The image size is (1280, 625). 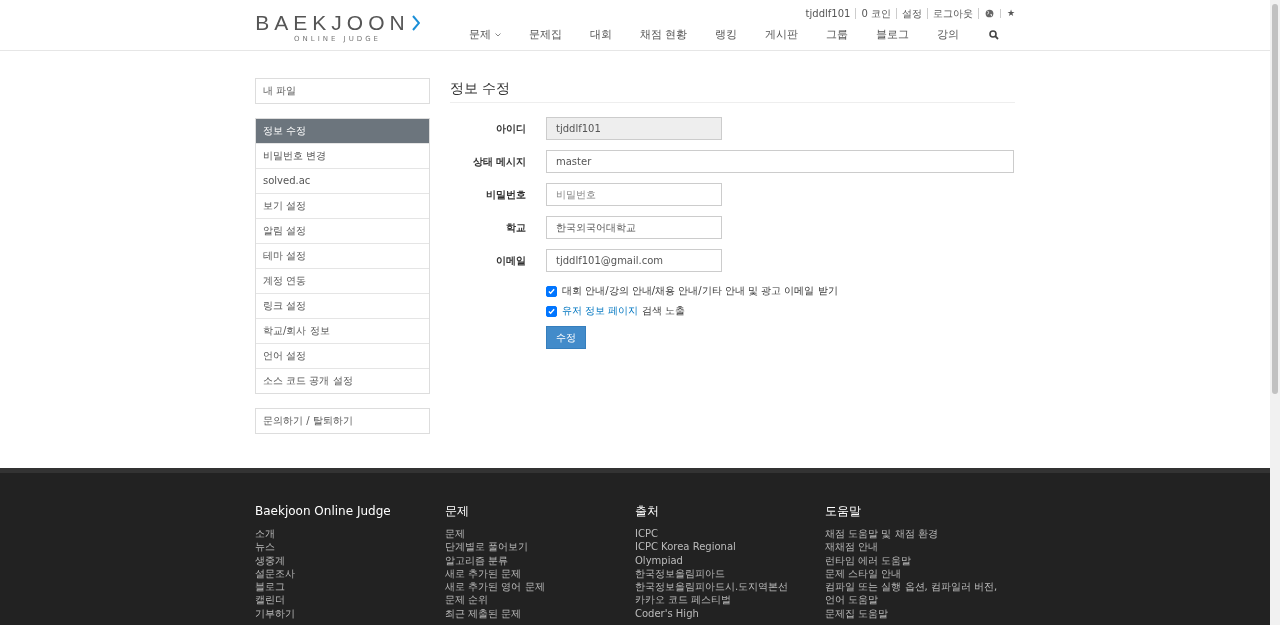 What do you see at coordinates (663, 34) in the screenshot?
I see `nav-link: 채점 현황` at bounding box center [663, 34].